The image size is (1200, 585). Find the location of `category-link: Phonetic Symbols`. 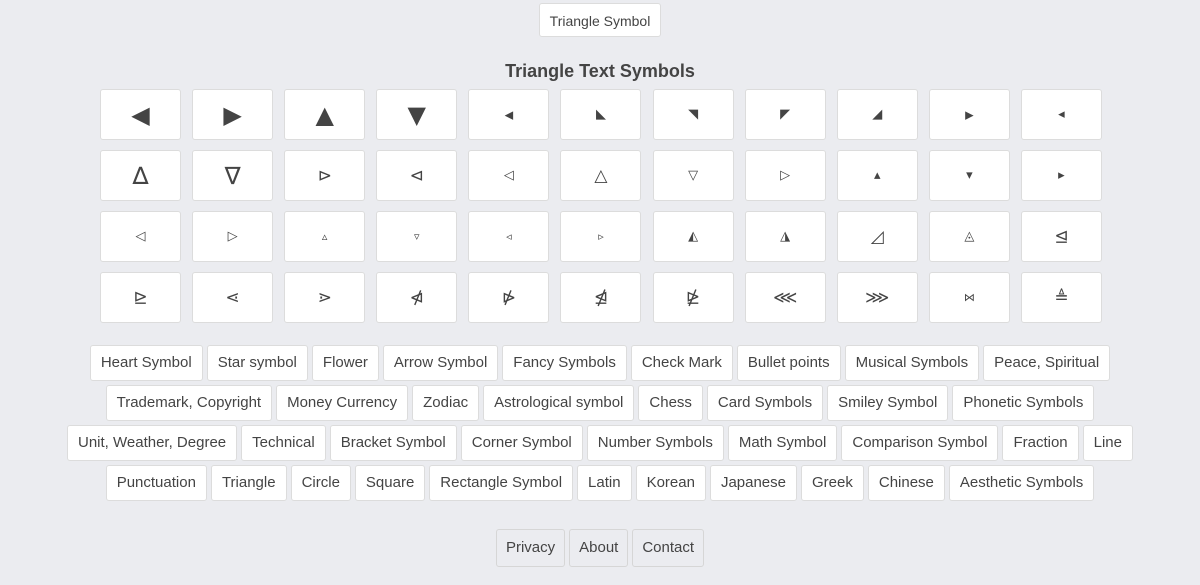

category-link: Phonetic Symbols is located at coordinates (1023, 403).